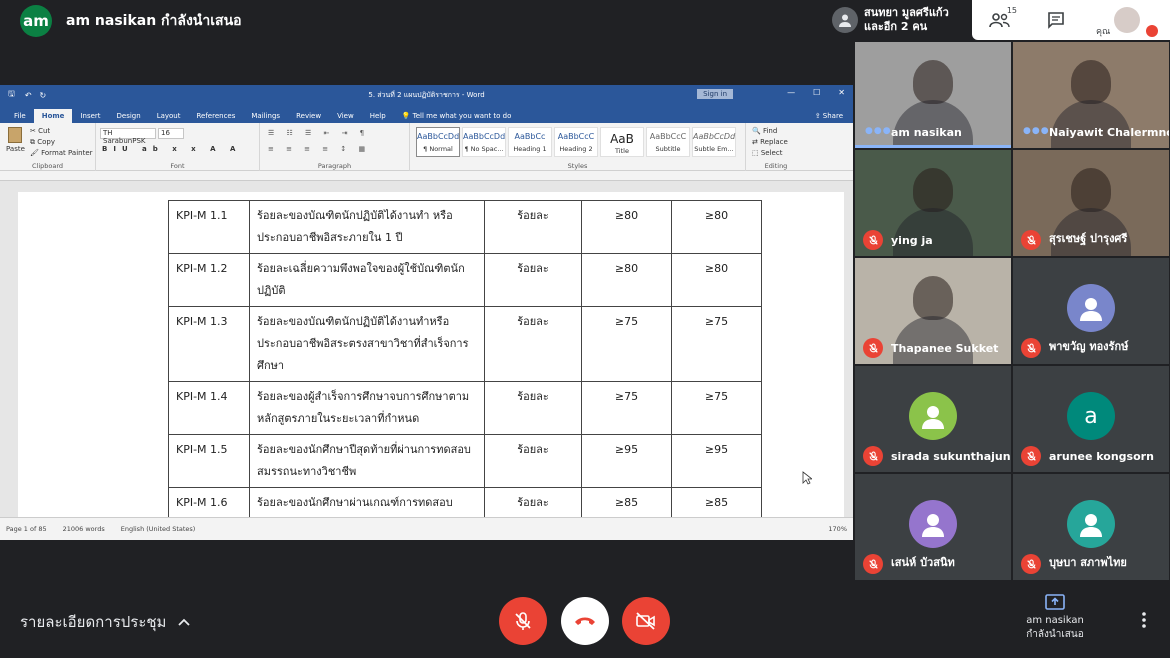 This screenshot has height=658, width=1170. I want to click on participant-avatar: a, so click(1091, 416).